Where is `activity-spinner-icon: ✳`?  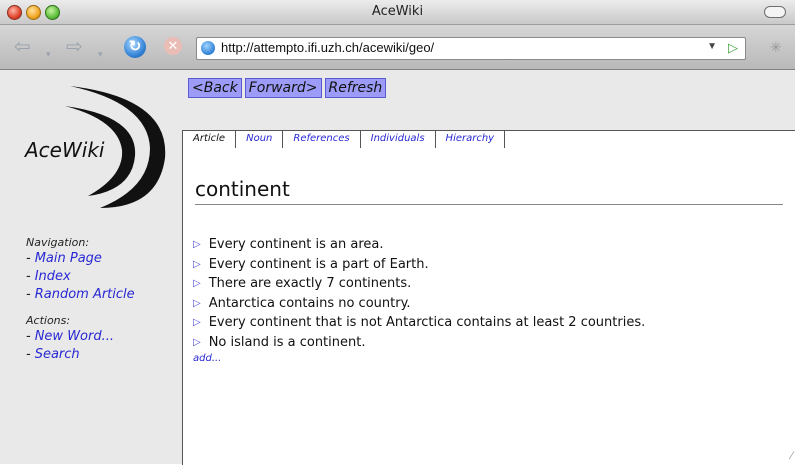 activity-spinner-icon: ✳ is located at coordinates (776, 47).